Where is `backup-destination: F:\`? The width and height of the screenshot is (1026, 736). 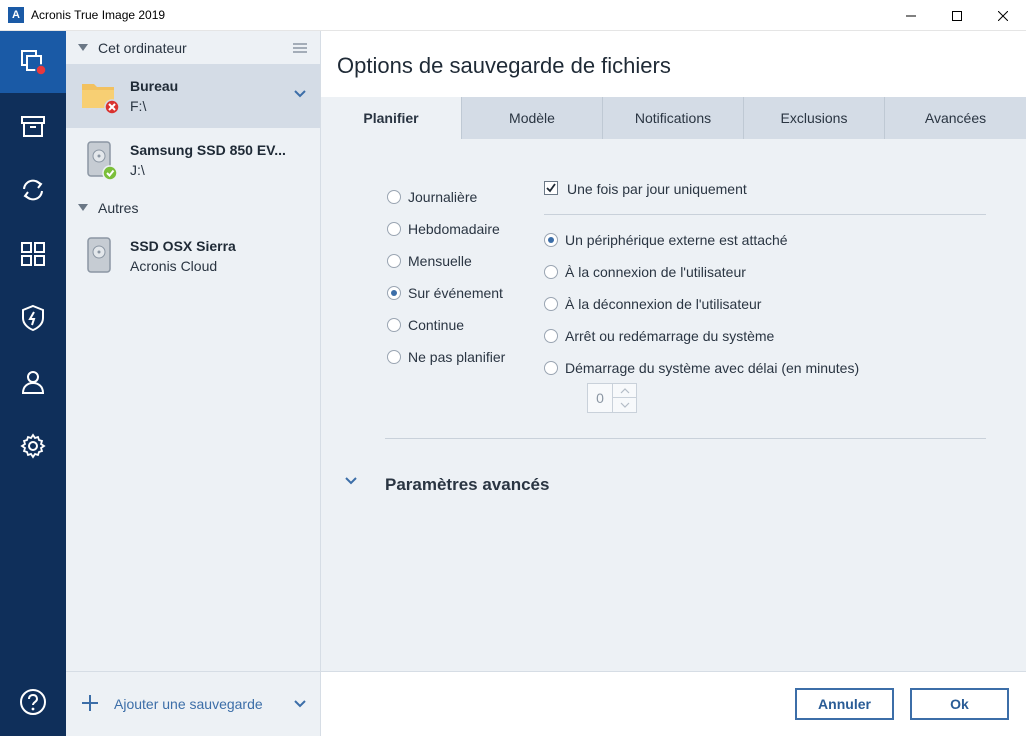
backup-destination: F:\ is located at coordinates (138, 106).